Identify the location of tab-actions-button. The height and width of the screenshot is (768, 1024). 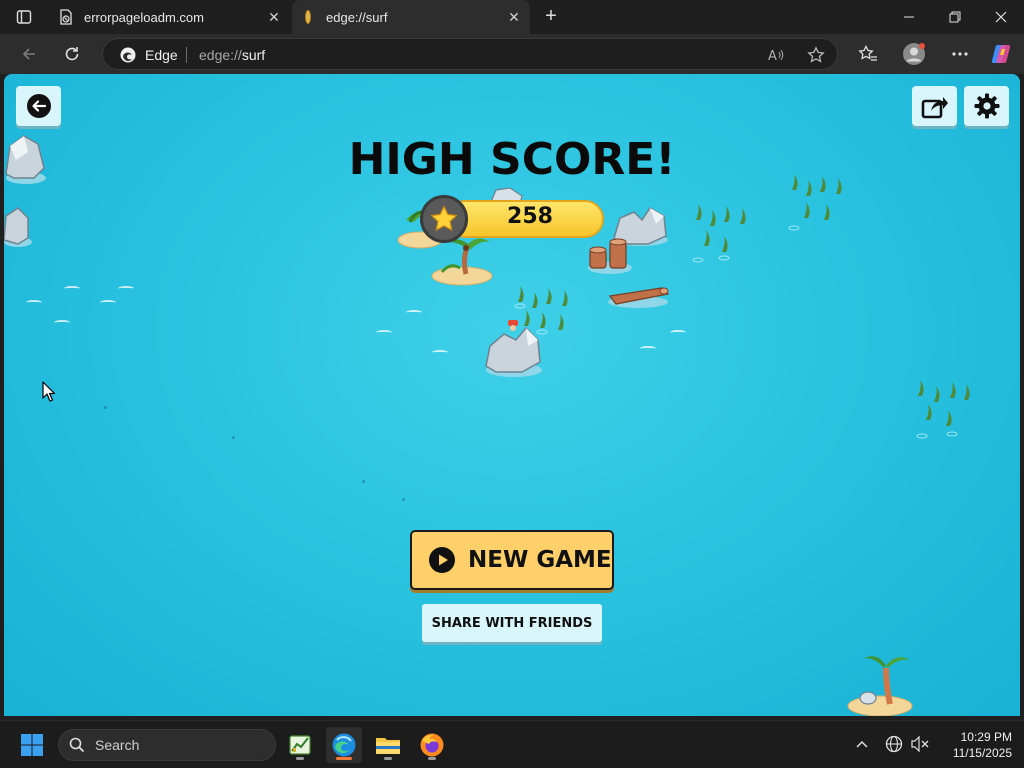
(24, 17).